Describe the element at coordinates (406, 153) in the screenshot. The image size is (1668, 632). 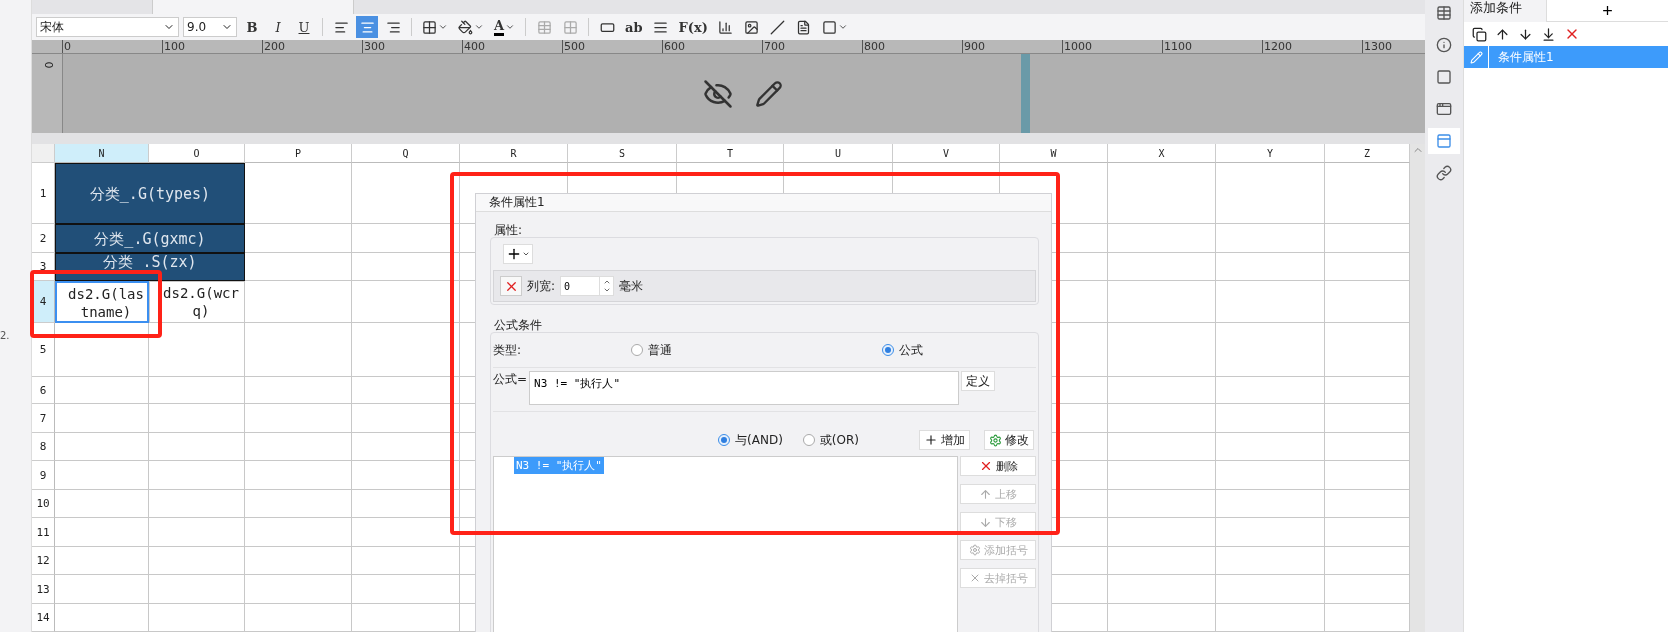
I see `column-header: Q` at that location.